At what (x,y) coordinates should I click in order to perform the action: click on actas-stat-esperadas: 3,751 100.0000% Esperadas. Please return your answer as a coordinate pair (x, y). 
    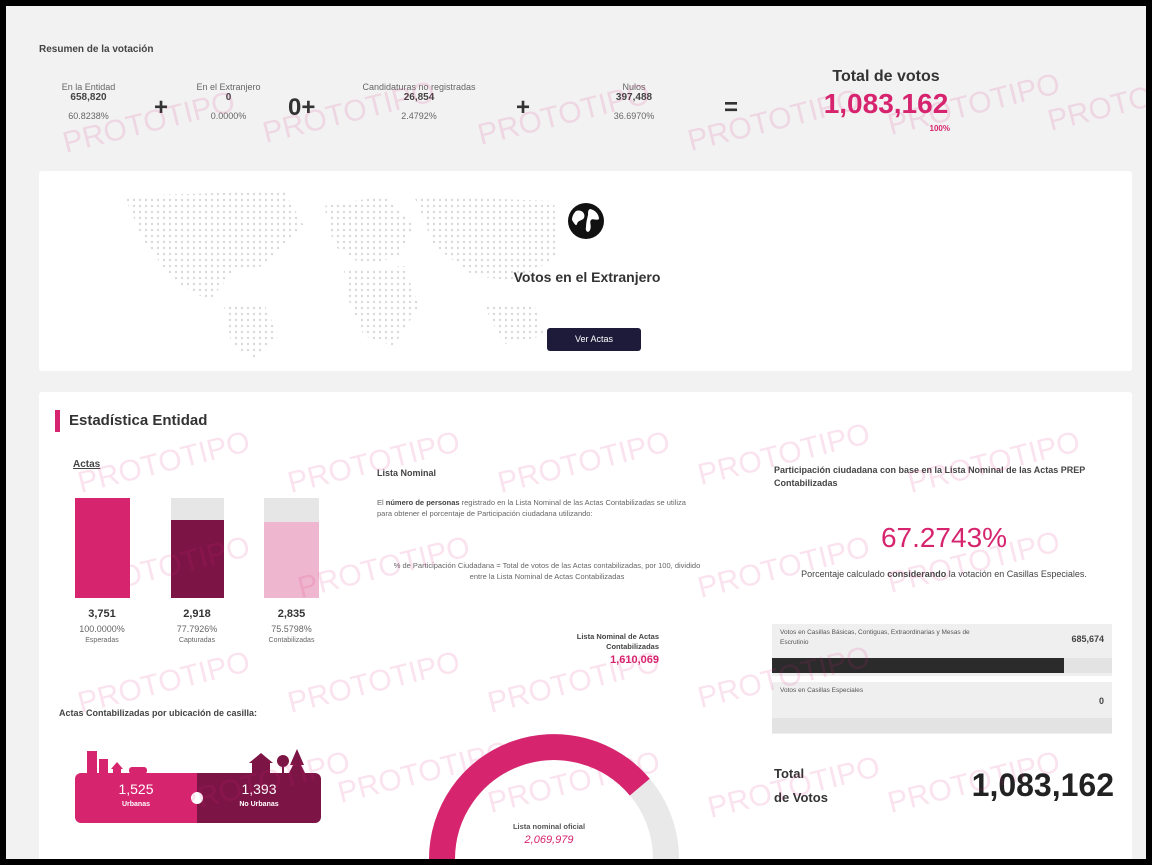
    Looking at the image, I should click on (102, 626).